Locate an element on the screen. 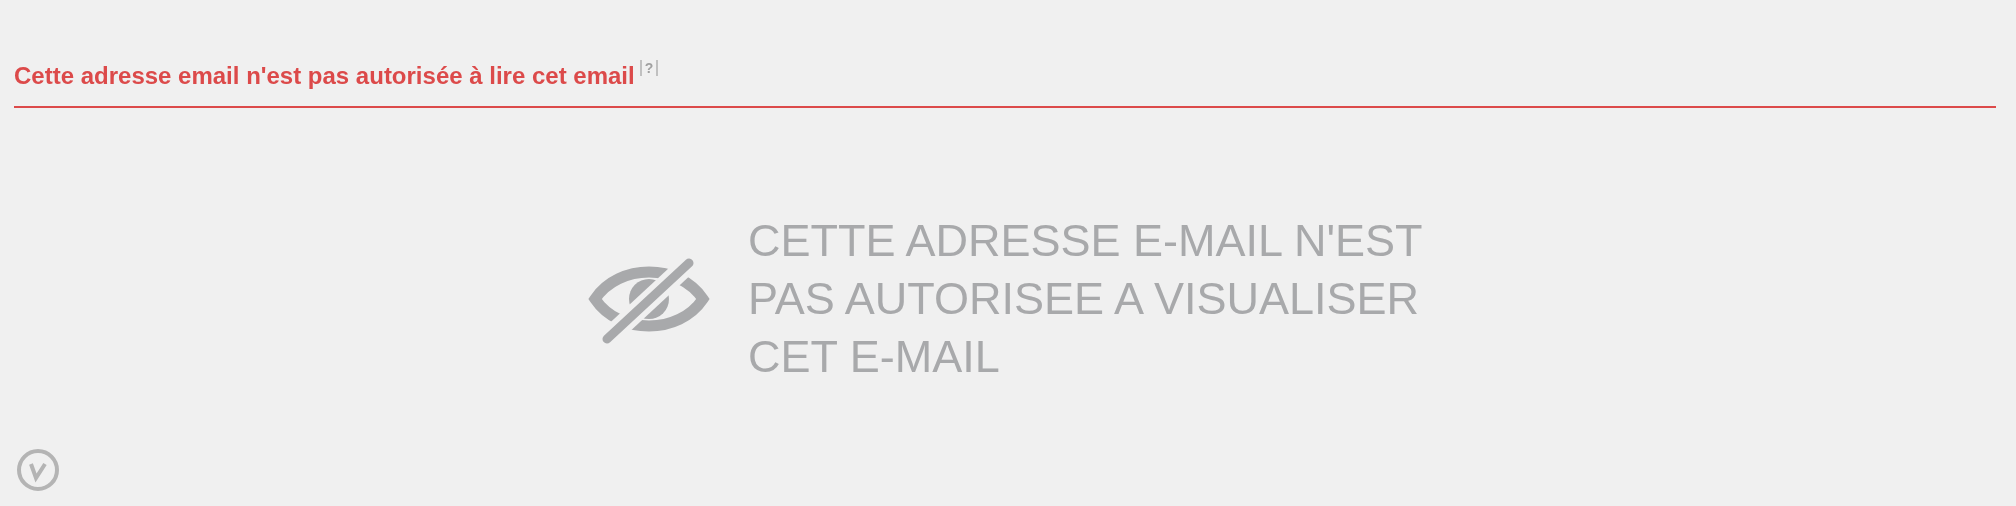 The image size is (2016, 506). help-link: ? is located at coordinates (649, 68).